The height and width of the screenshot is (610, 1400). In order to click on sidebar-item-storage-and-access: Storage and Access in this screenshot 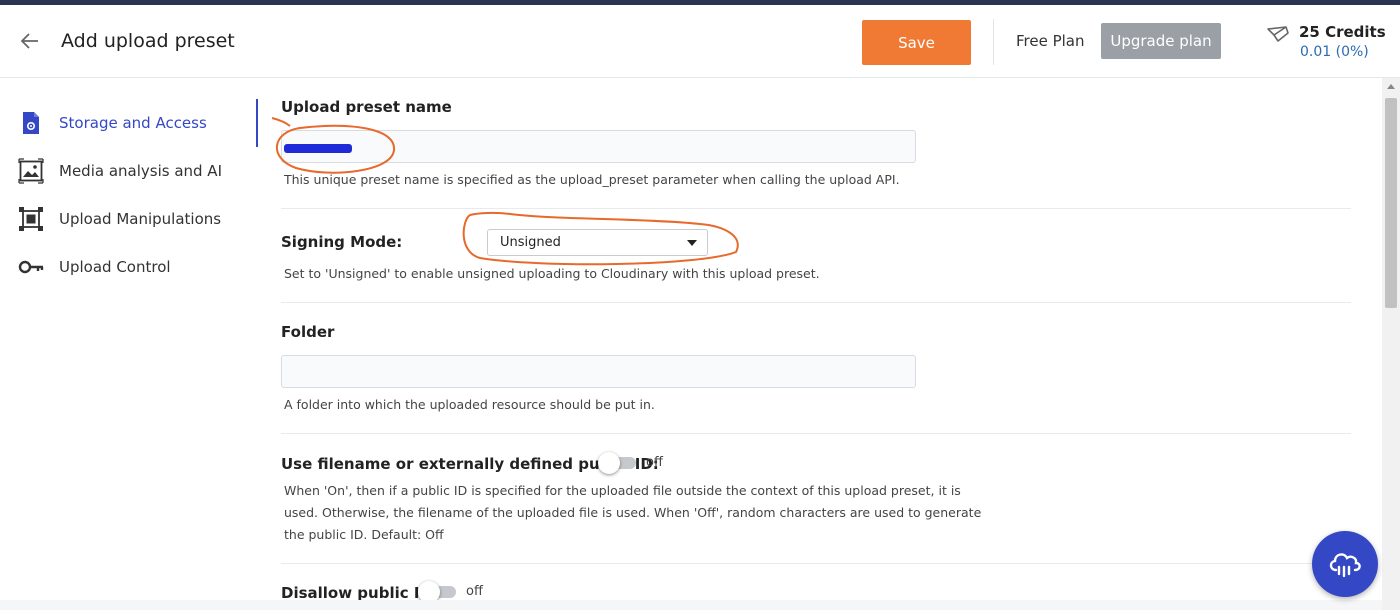, I will do `click(129, 123)`.